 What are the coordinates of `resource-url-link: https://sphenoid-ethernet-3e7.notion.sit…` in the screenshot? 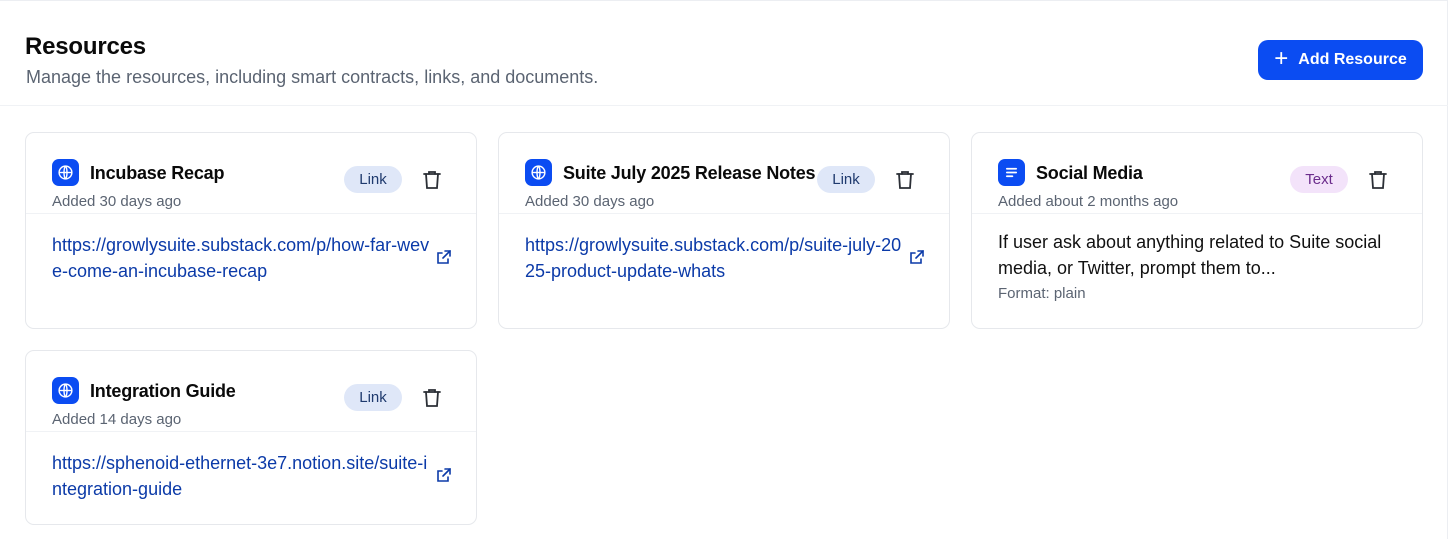 It's located at (242, 476).